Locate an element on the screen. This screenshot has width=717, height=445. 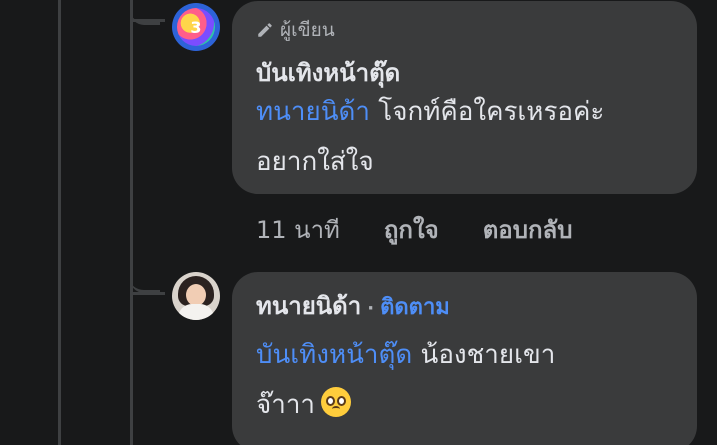
comment-text: บันเทิงหน้าตุ๊ด น้องชายเขา จ๊าาา is located at coordinates (471, 380).